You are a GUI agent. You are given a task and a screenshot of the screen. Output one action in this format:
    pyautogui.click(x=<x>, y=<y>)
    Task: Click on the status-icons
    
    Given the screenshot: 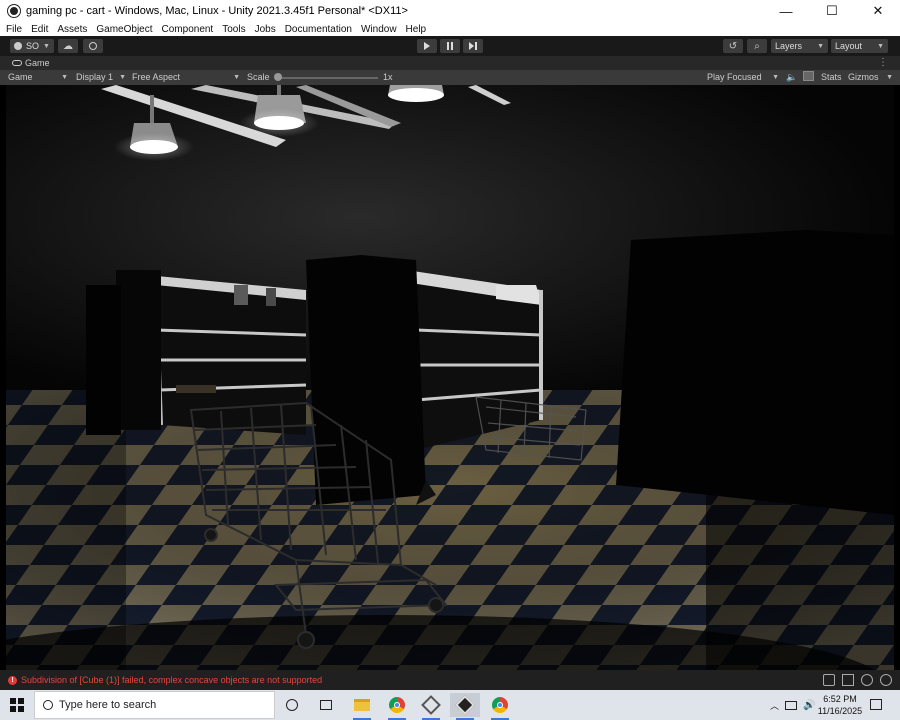 What is the action you would take?
    pyautogui.click(x=857, y=680)
    